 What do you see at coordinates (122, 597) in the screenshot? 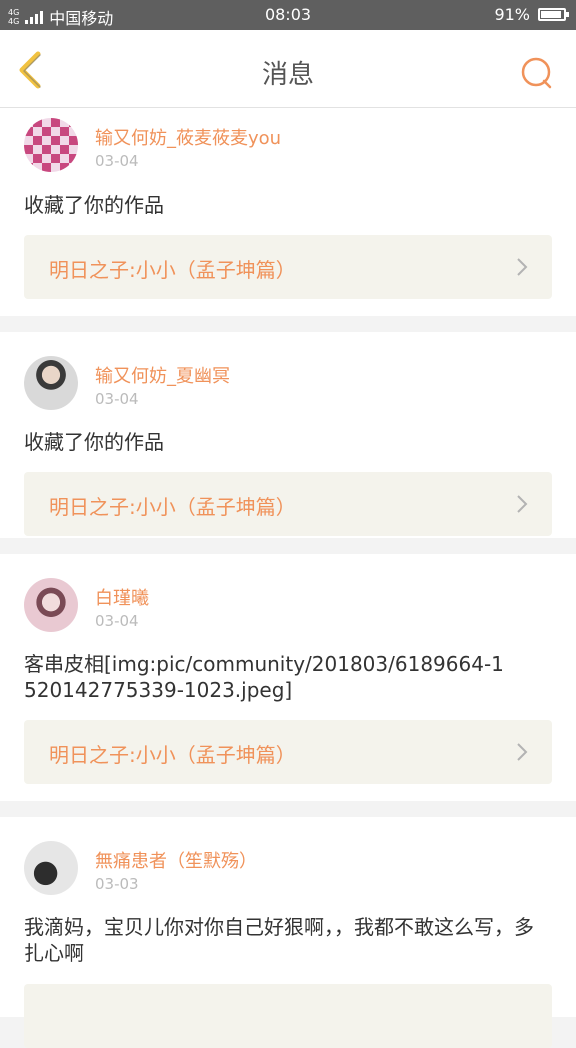
I see `user-name: 白瑾曦` at bounding box center [122, 597].